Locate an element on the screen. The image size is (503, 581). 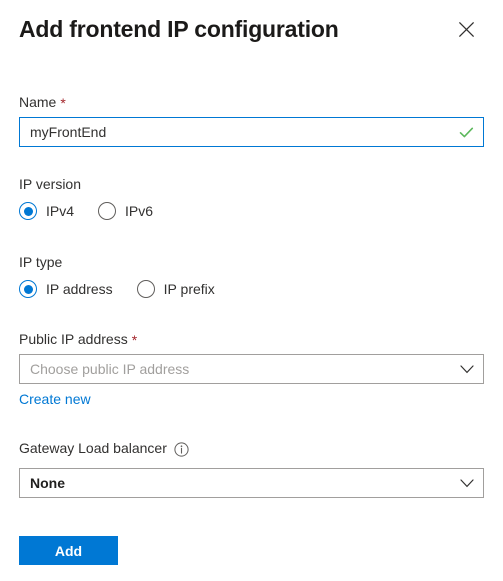
radio-ipv4-mark is located at coordinates (28, 211).